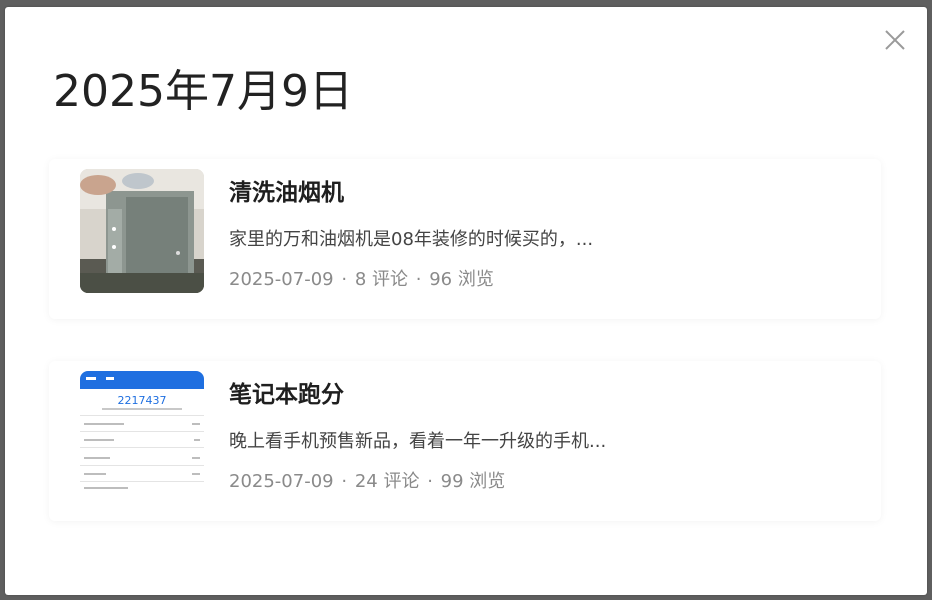 Image resolution: width=932 pixels, height=600 pixels. I want to click on post-meta: 2025-07-09 · 8 评论 · 96 浏览, so click(361, 278).